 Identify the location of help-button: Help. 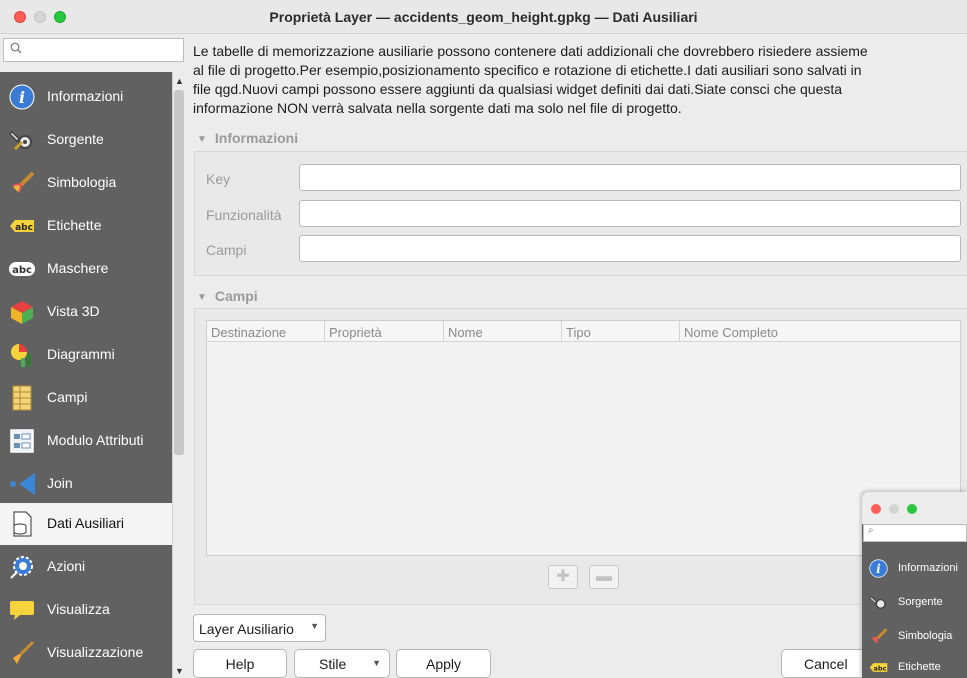
(240, 663).